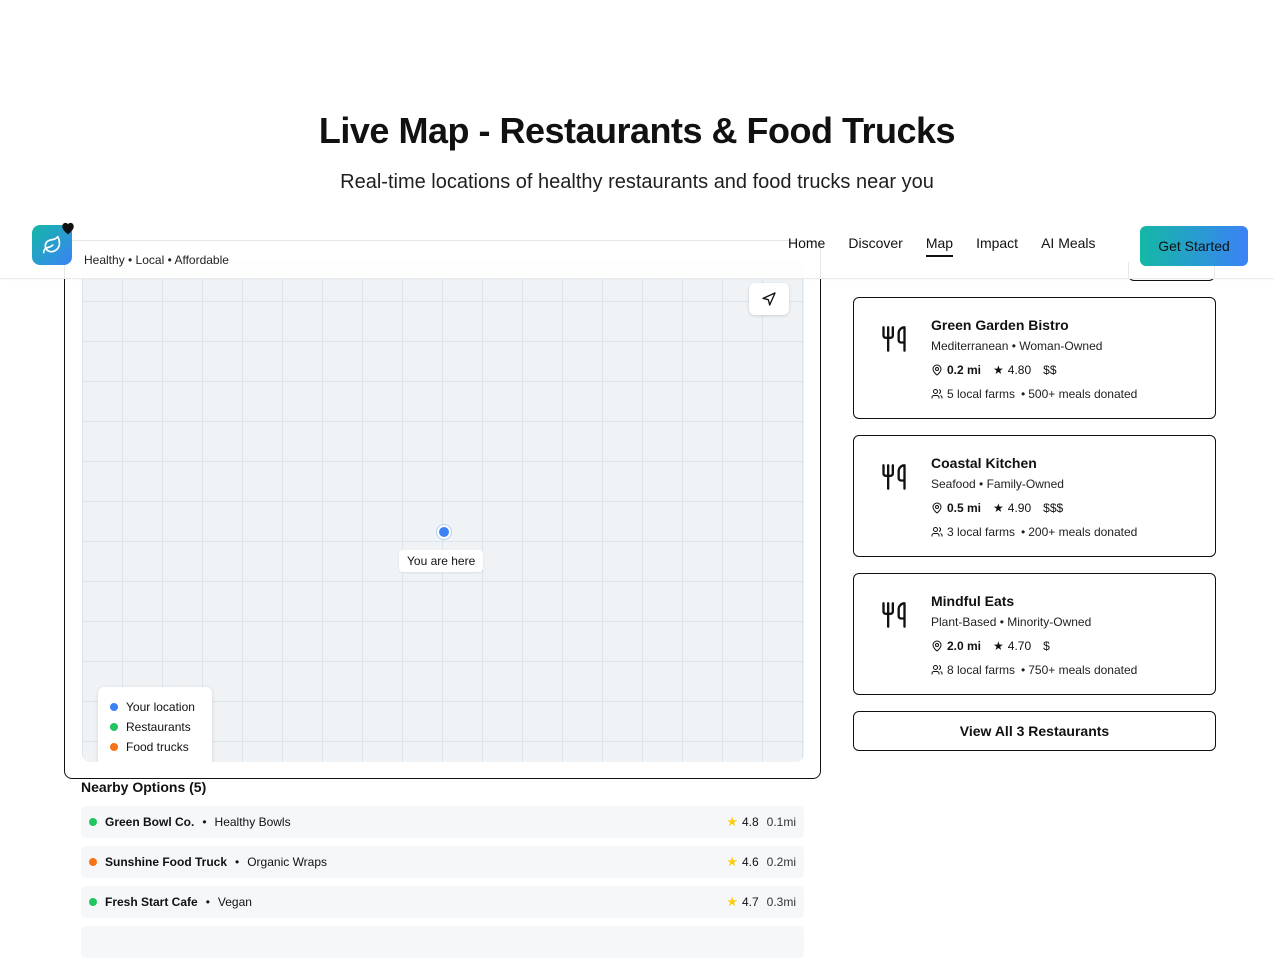 This screenshot has height=966, width=1274. I want to click on restaurant-donated: 500+ meals donated, so click(1083, 394).